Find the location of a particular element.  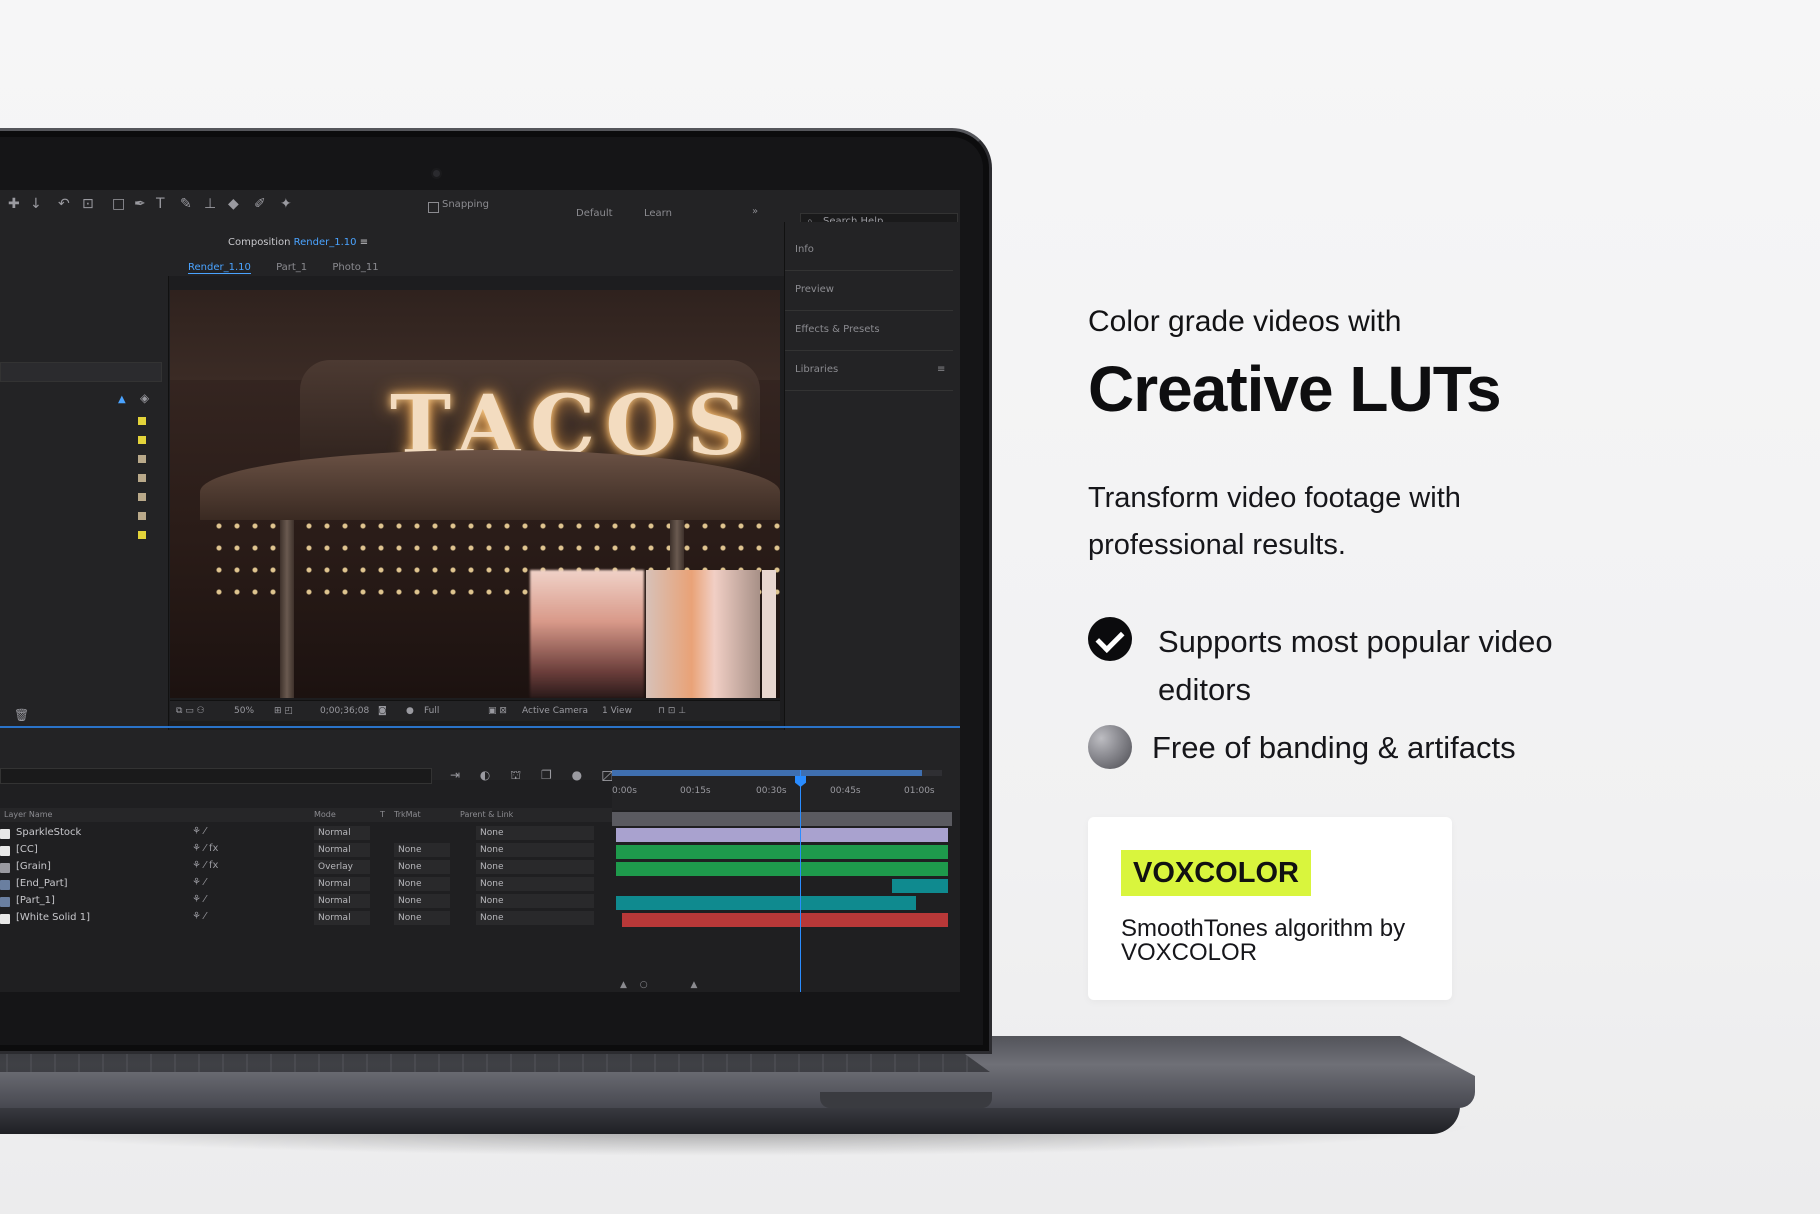

stamp-tool-icon: ⊥ is located at coordinates (210, 204).